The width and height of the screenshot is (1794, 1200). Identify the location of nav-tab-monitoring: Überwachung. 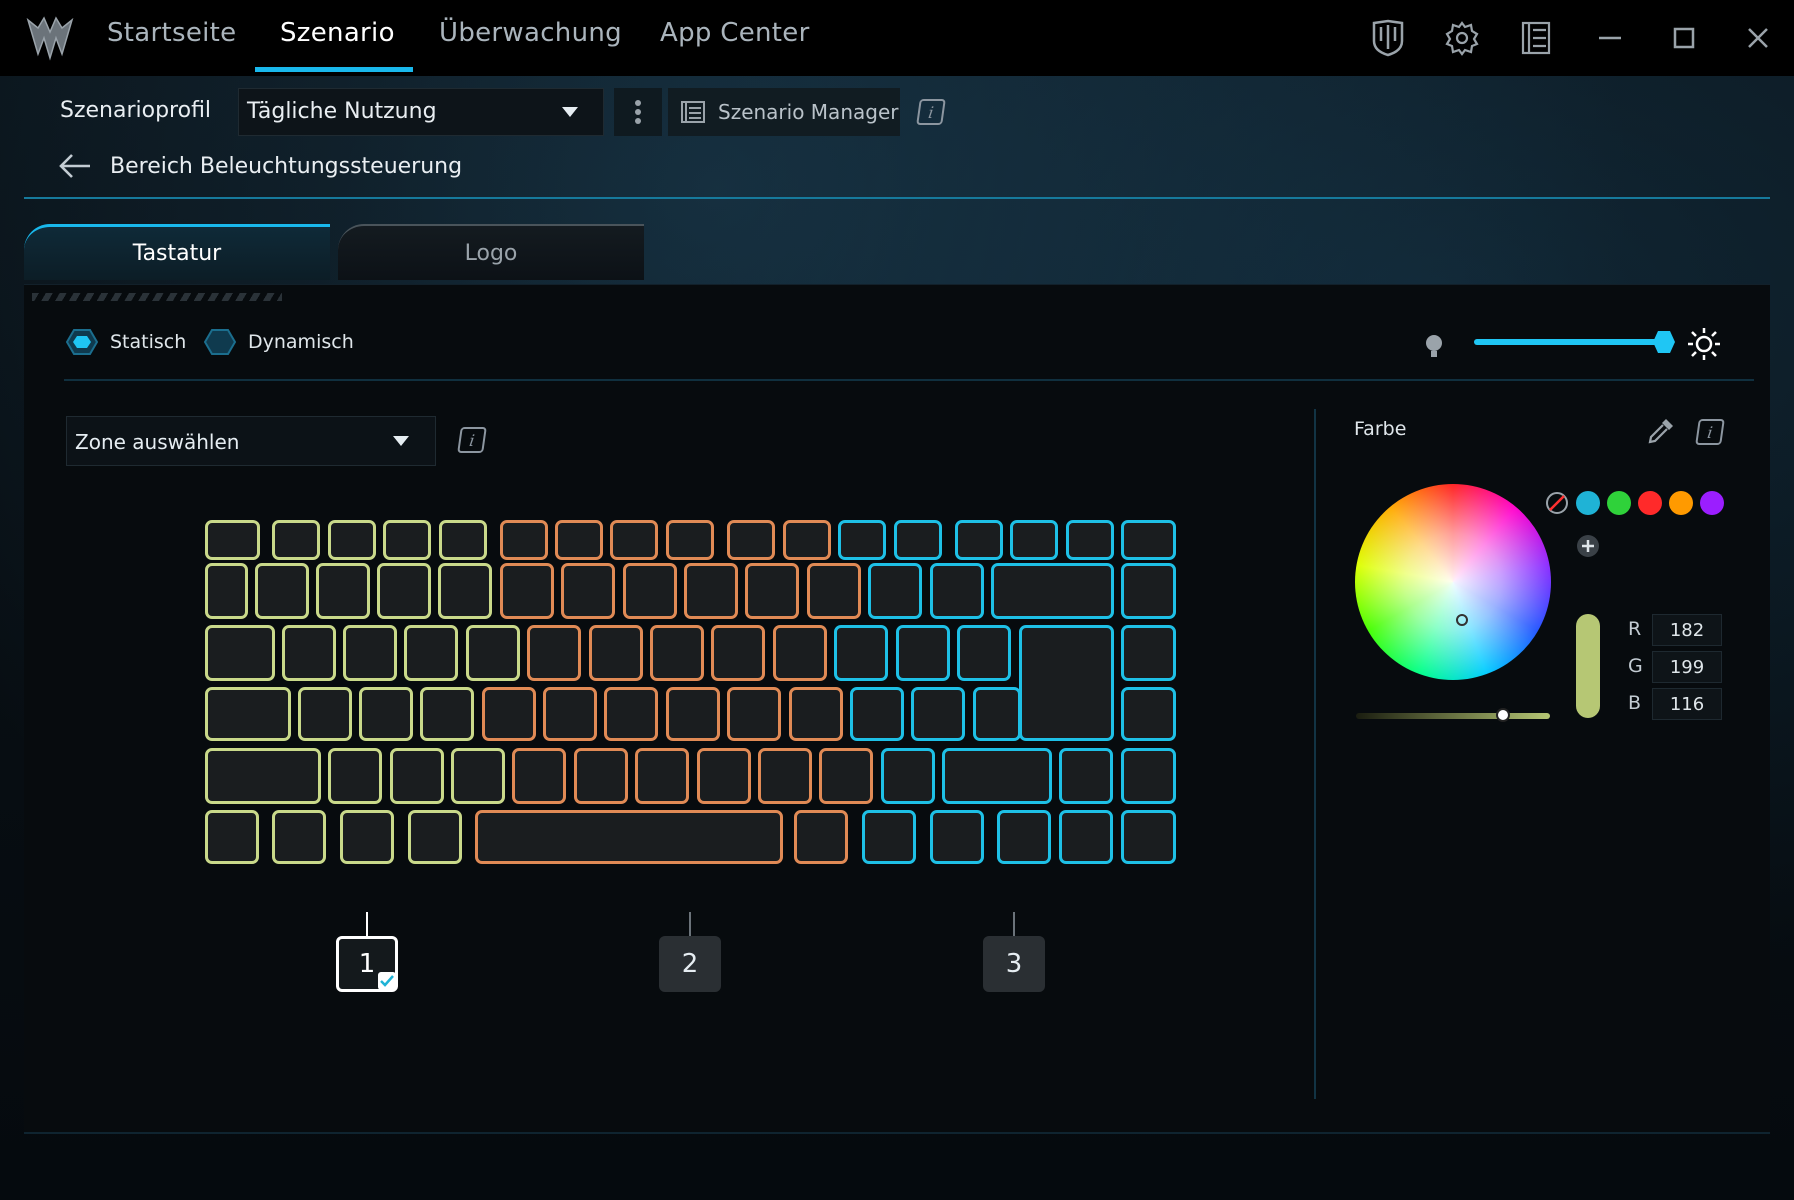
(530, 33).